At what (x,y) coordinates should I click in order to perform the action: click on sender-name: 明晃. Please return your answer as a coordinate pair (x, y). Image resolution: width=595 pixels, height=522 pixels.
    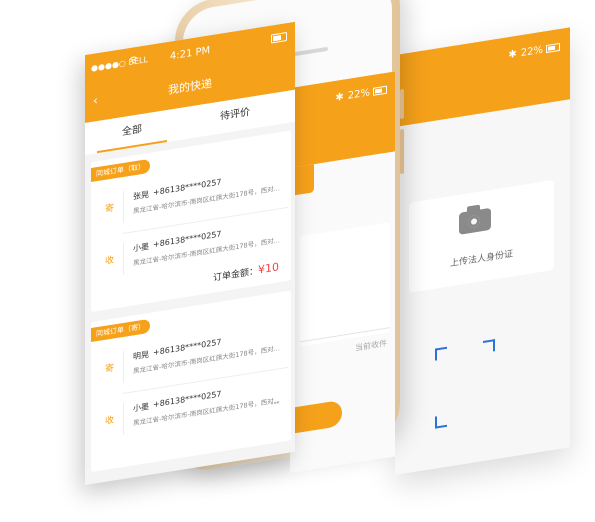
    Looking at the image, I should click on (141, 355).